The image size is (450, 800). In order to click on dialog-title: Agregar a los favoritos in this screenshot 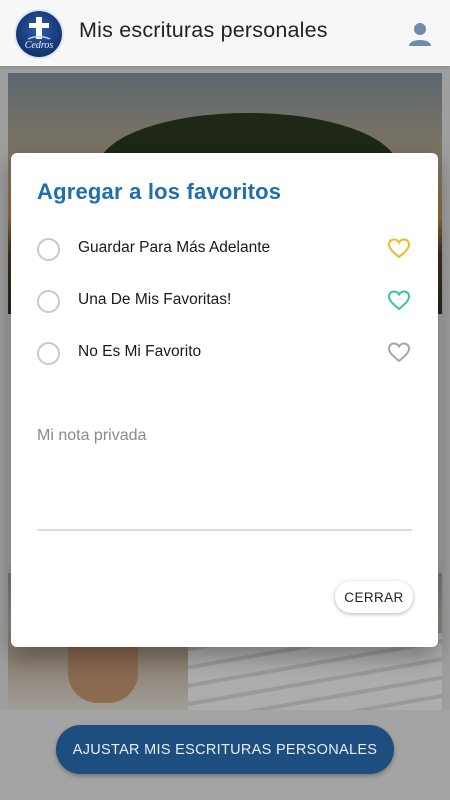, I will do `click(159, 191)`.